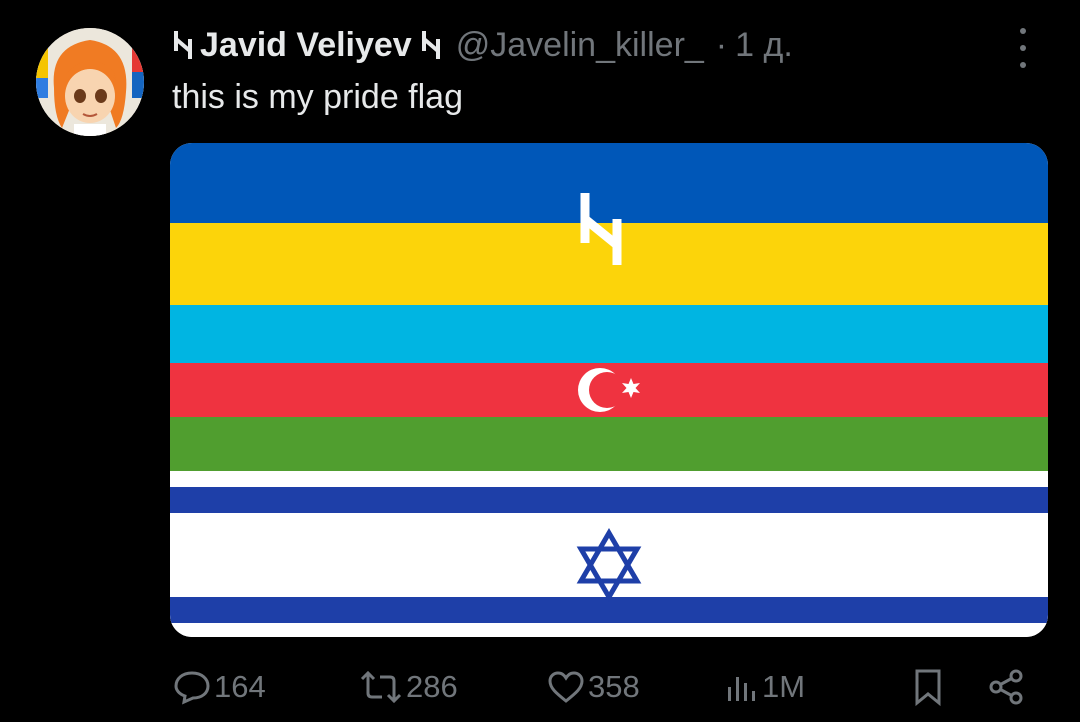 This screenshot has height=722, width=1080. What do you see at coordinates (192, 688) in the screenshot?
I see `reply-icon` at bounding box center [192, 688].